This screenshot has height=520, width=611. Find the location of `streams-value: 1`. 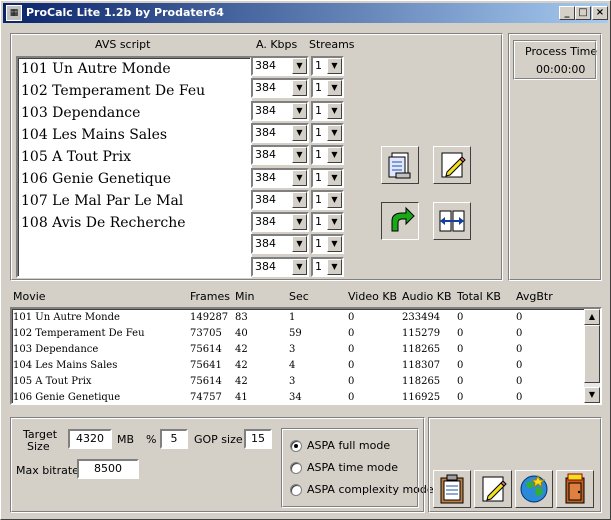

streams-value: 1 is located at coordinates (318, 222).